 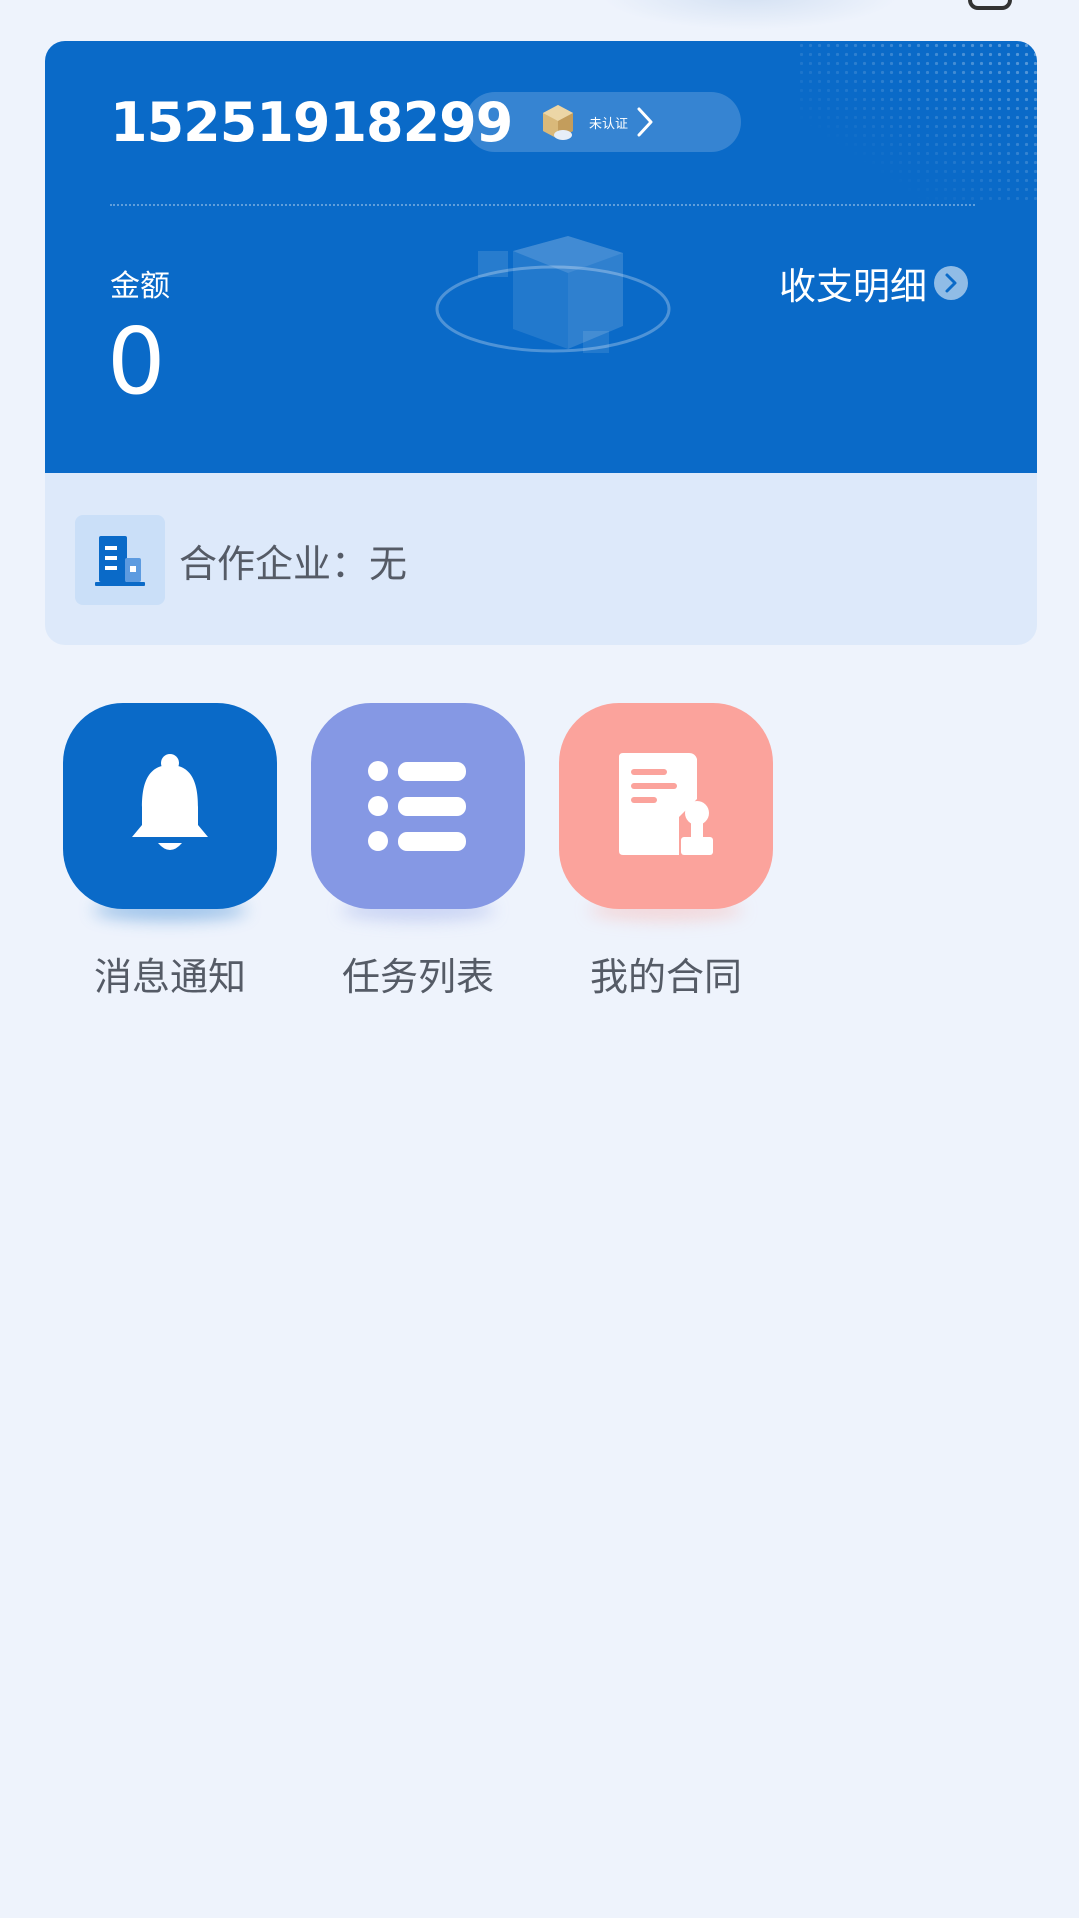 I want to click on partner-company-row: 合作企业：无, so click(x=241, y=560).